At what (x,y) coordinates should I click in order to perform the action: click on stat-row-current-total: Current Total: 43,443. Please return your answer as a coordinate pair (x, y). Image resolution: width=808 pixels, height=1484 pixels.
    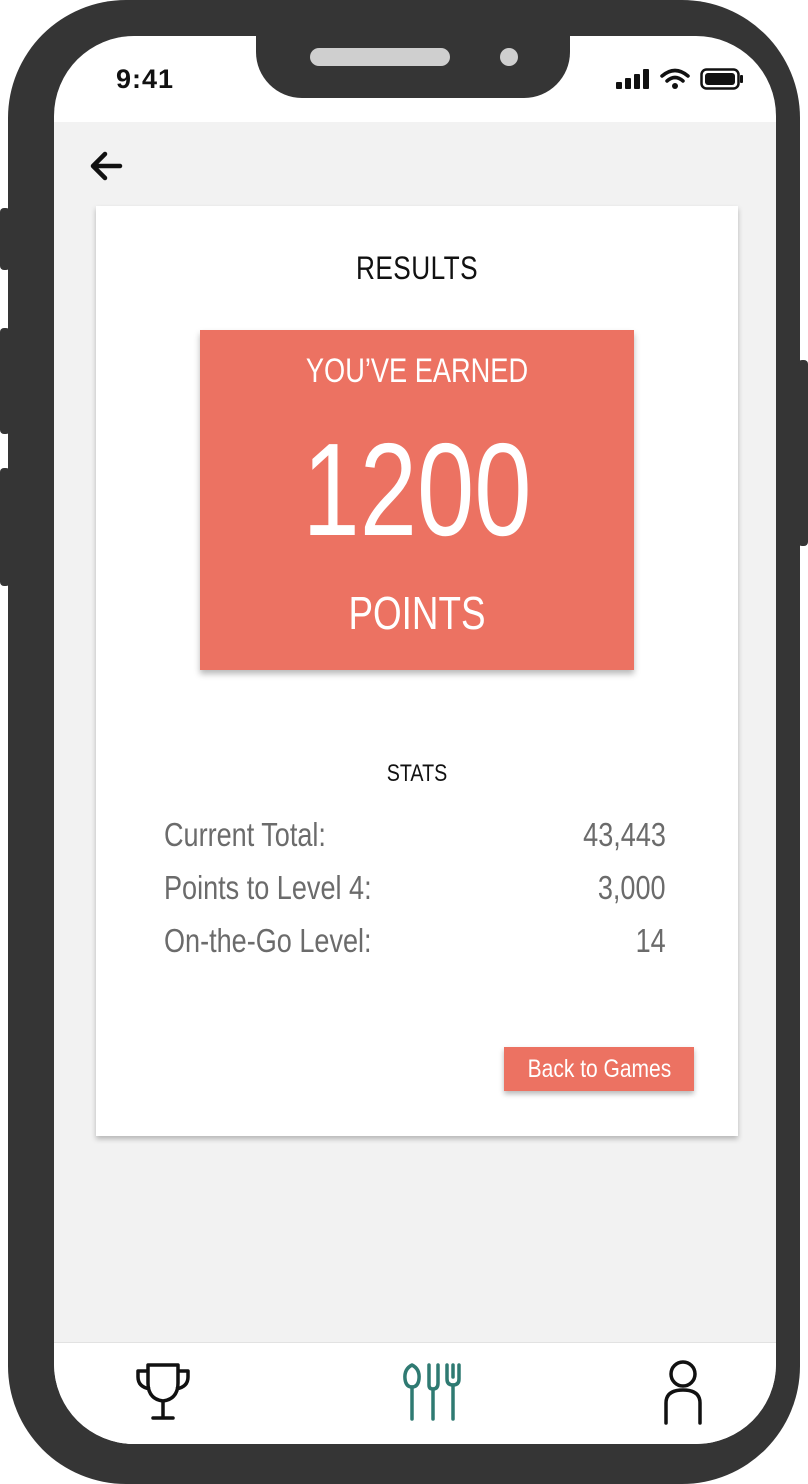
    Looking at the image, I should click on (415, 842).